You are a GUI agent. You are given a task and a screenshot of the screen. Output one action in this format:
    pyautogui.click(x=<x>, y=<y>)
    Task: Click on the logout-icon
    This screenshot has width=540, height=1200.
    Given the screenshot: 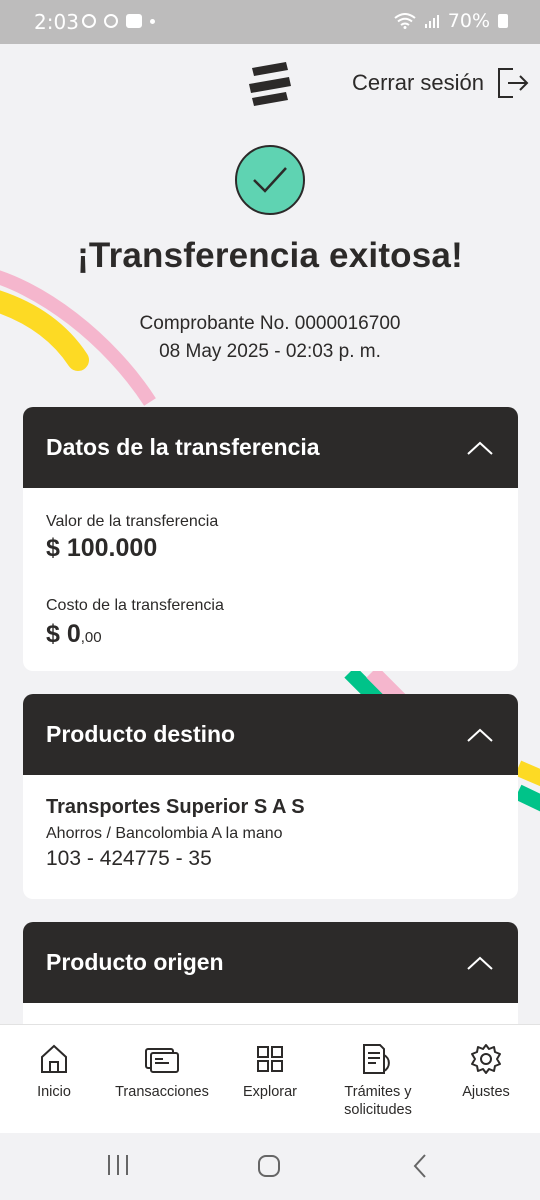 What is the action you would take?
    pyautogui.click(x=513, y=83)
    